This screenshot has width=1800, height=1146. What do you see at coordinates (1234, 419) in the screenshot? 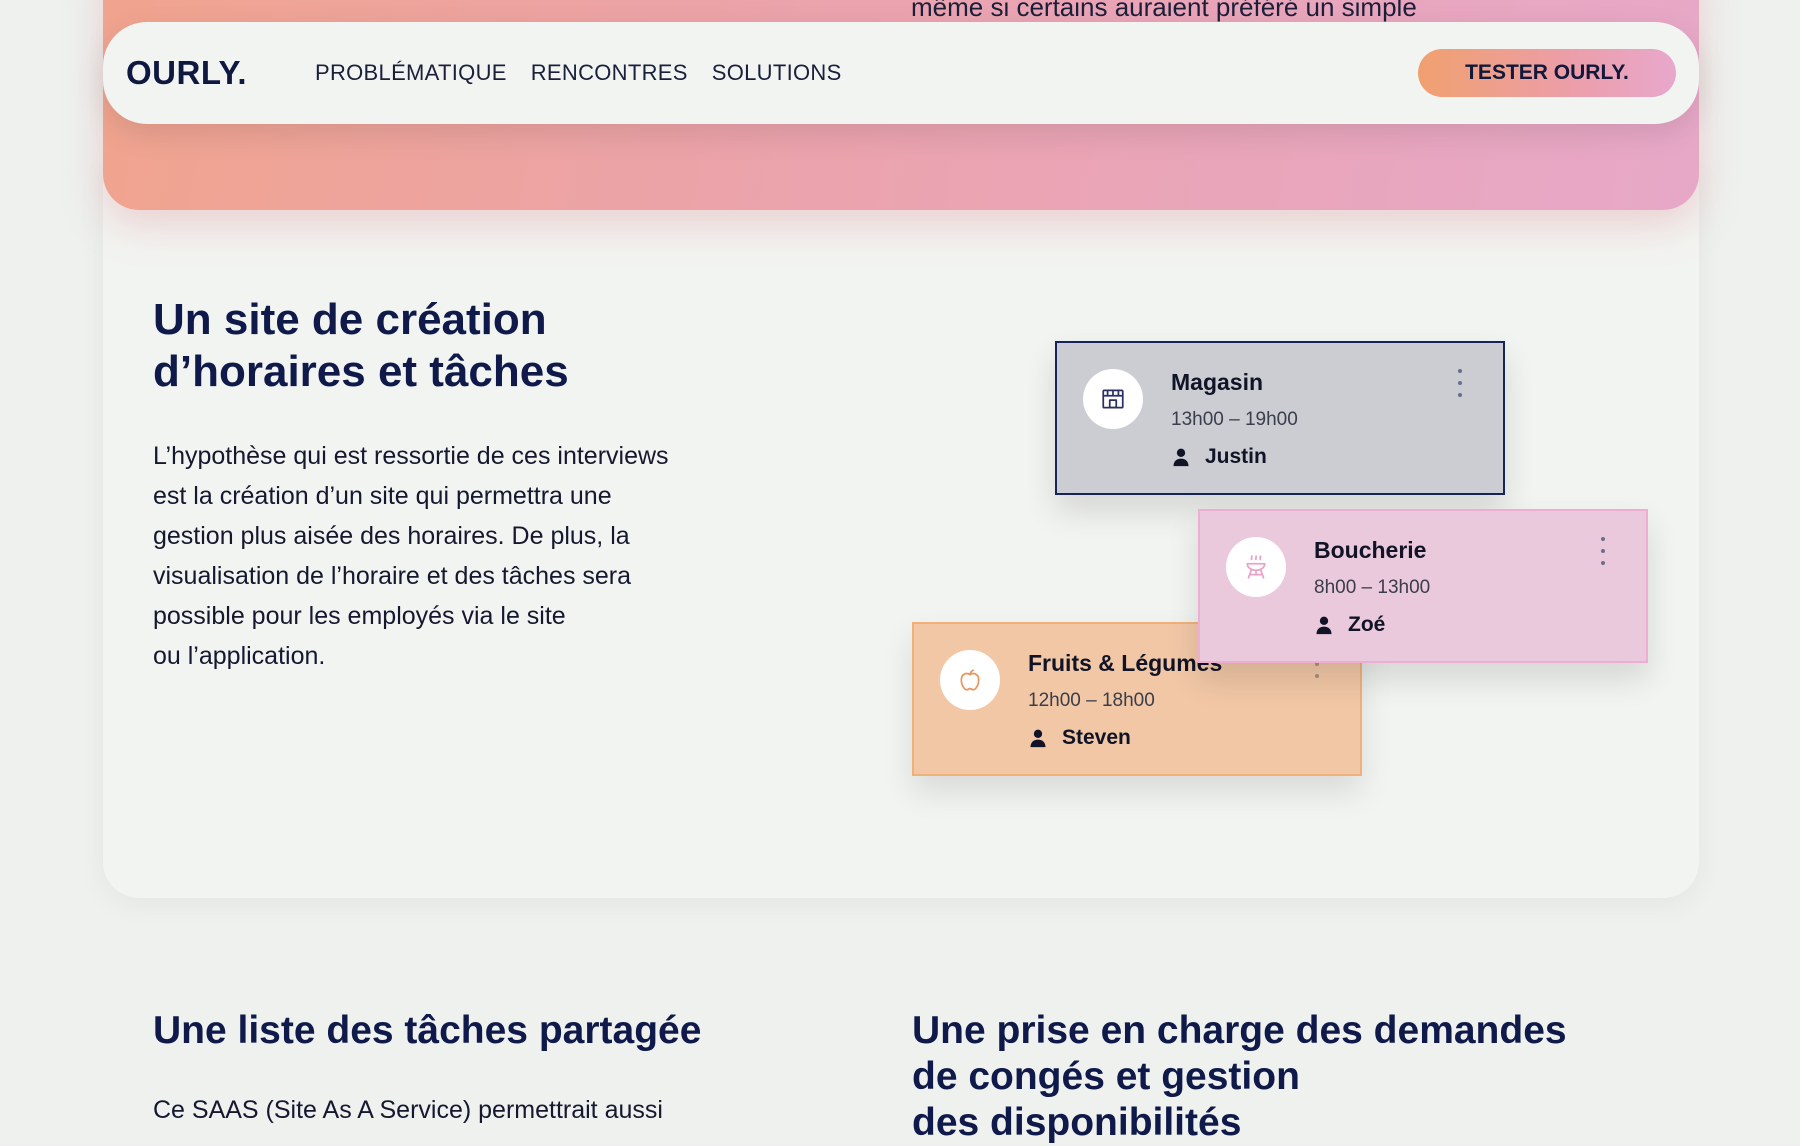
I see `task-time: 13h00 – 19h00` at bounding box center [1234, 419].